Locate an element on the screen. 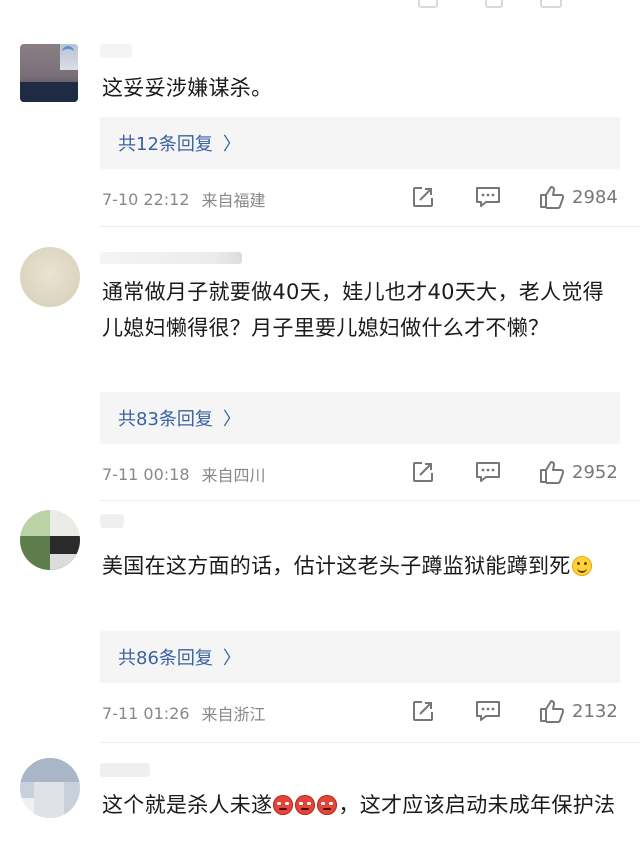 The image size is (640, 865). comment-text: 这个就是杀人未遂 ，这才应该启动未成年保护法 is located at coordinates (362, 805).